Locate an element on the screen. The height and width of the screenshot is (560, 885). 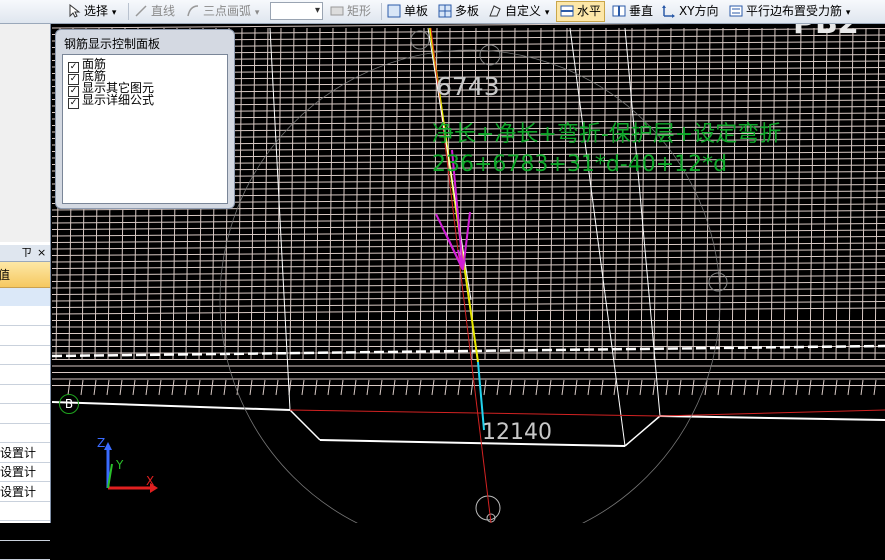
rect-tool: 矩形 is located at coordinates (350, 11).